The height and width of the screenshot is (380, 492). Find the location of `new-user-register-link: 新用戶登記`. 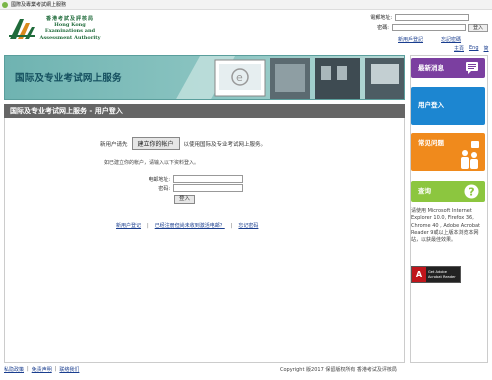

new-user-register-link: 新用戶登記 is located at coordinates (410, 39).